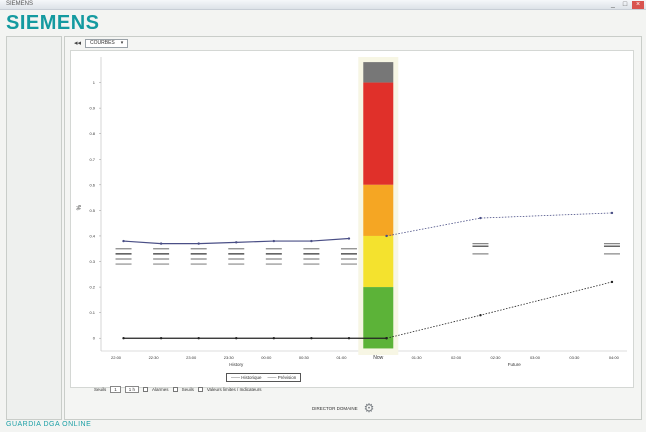  I want to click on window-title: SIEMENS, so click(20, 4).